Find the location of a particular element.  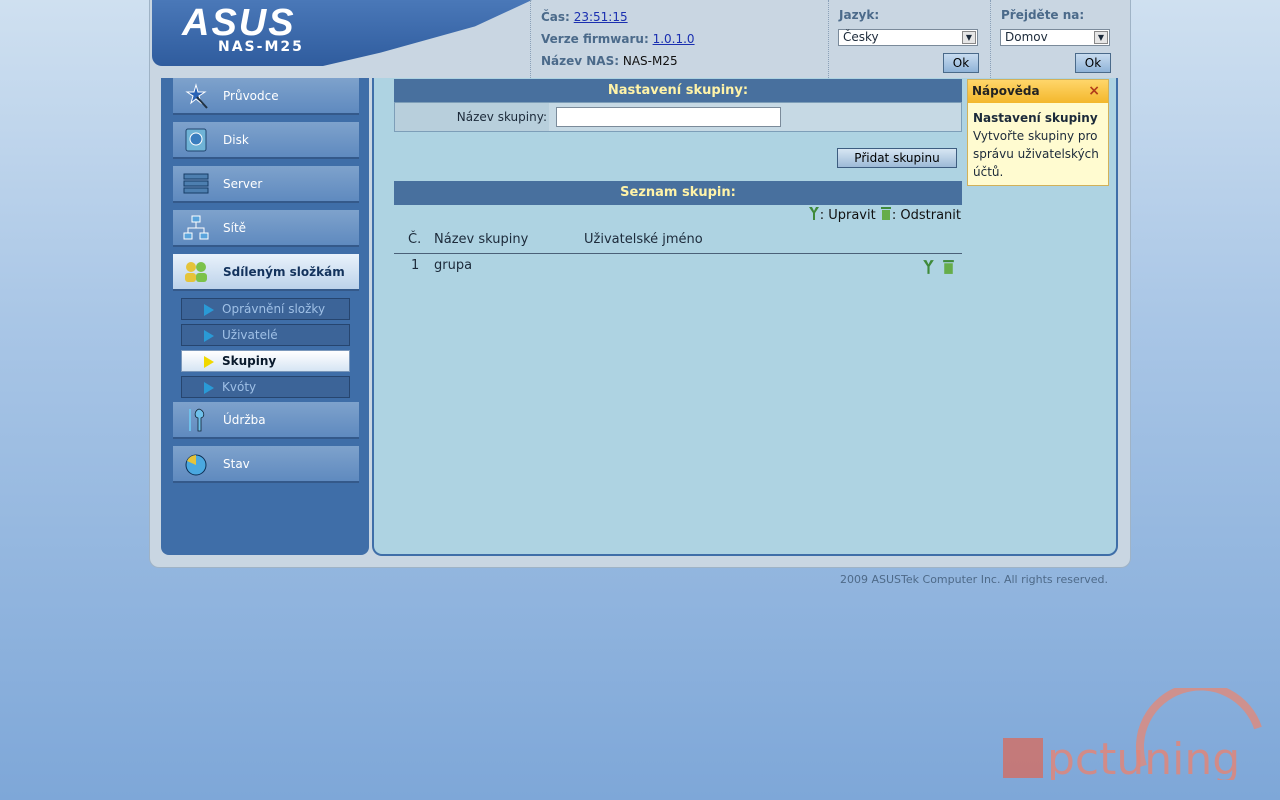

sidebar-item-label: Stav is located at coordinates (236, 464).